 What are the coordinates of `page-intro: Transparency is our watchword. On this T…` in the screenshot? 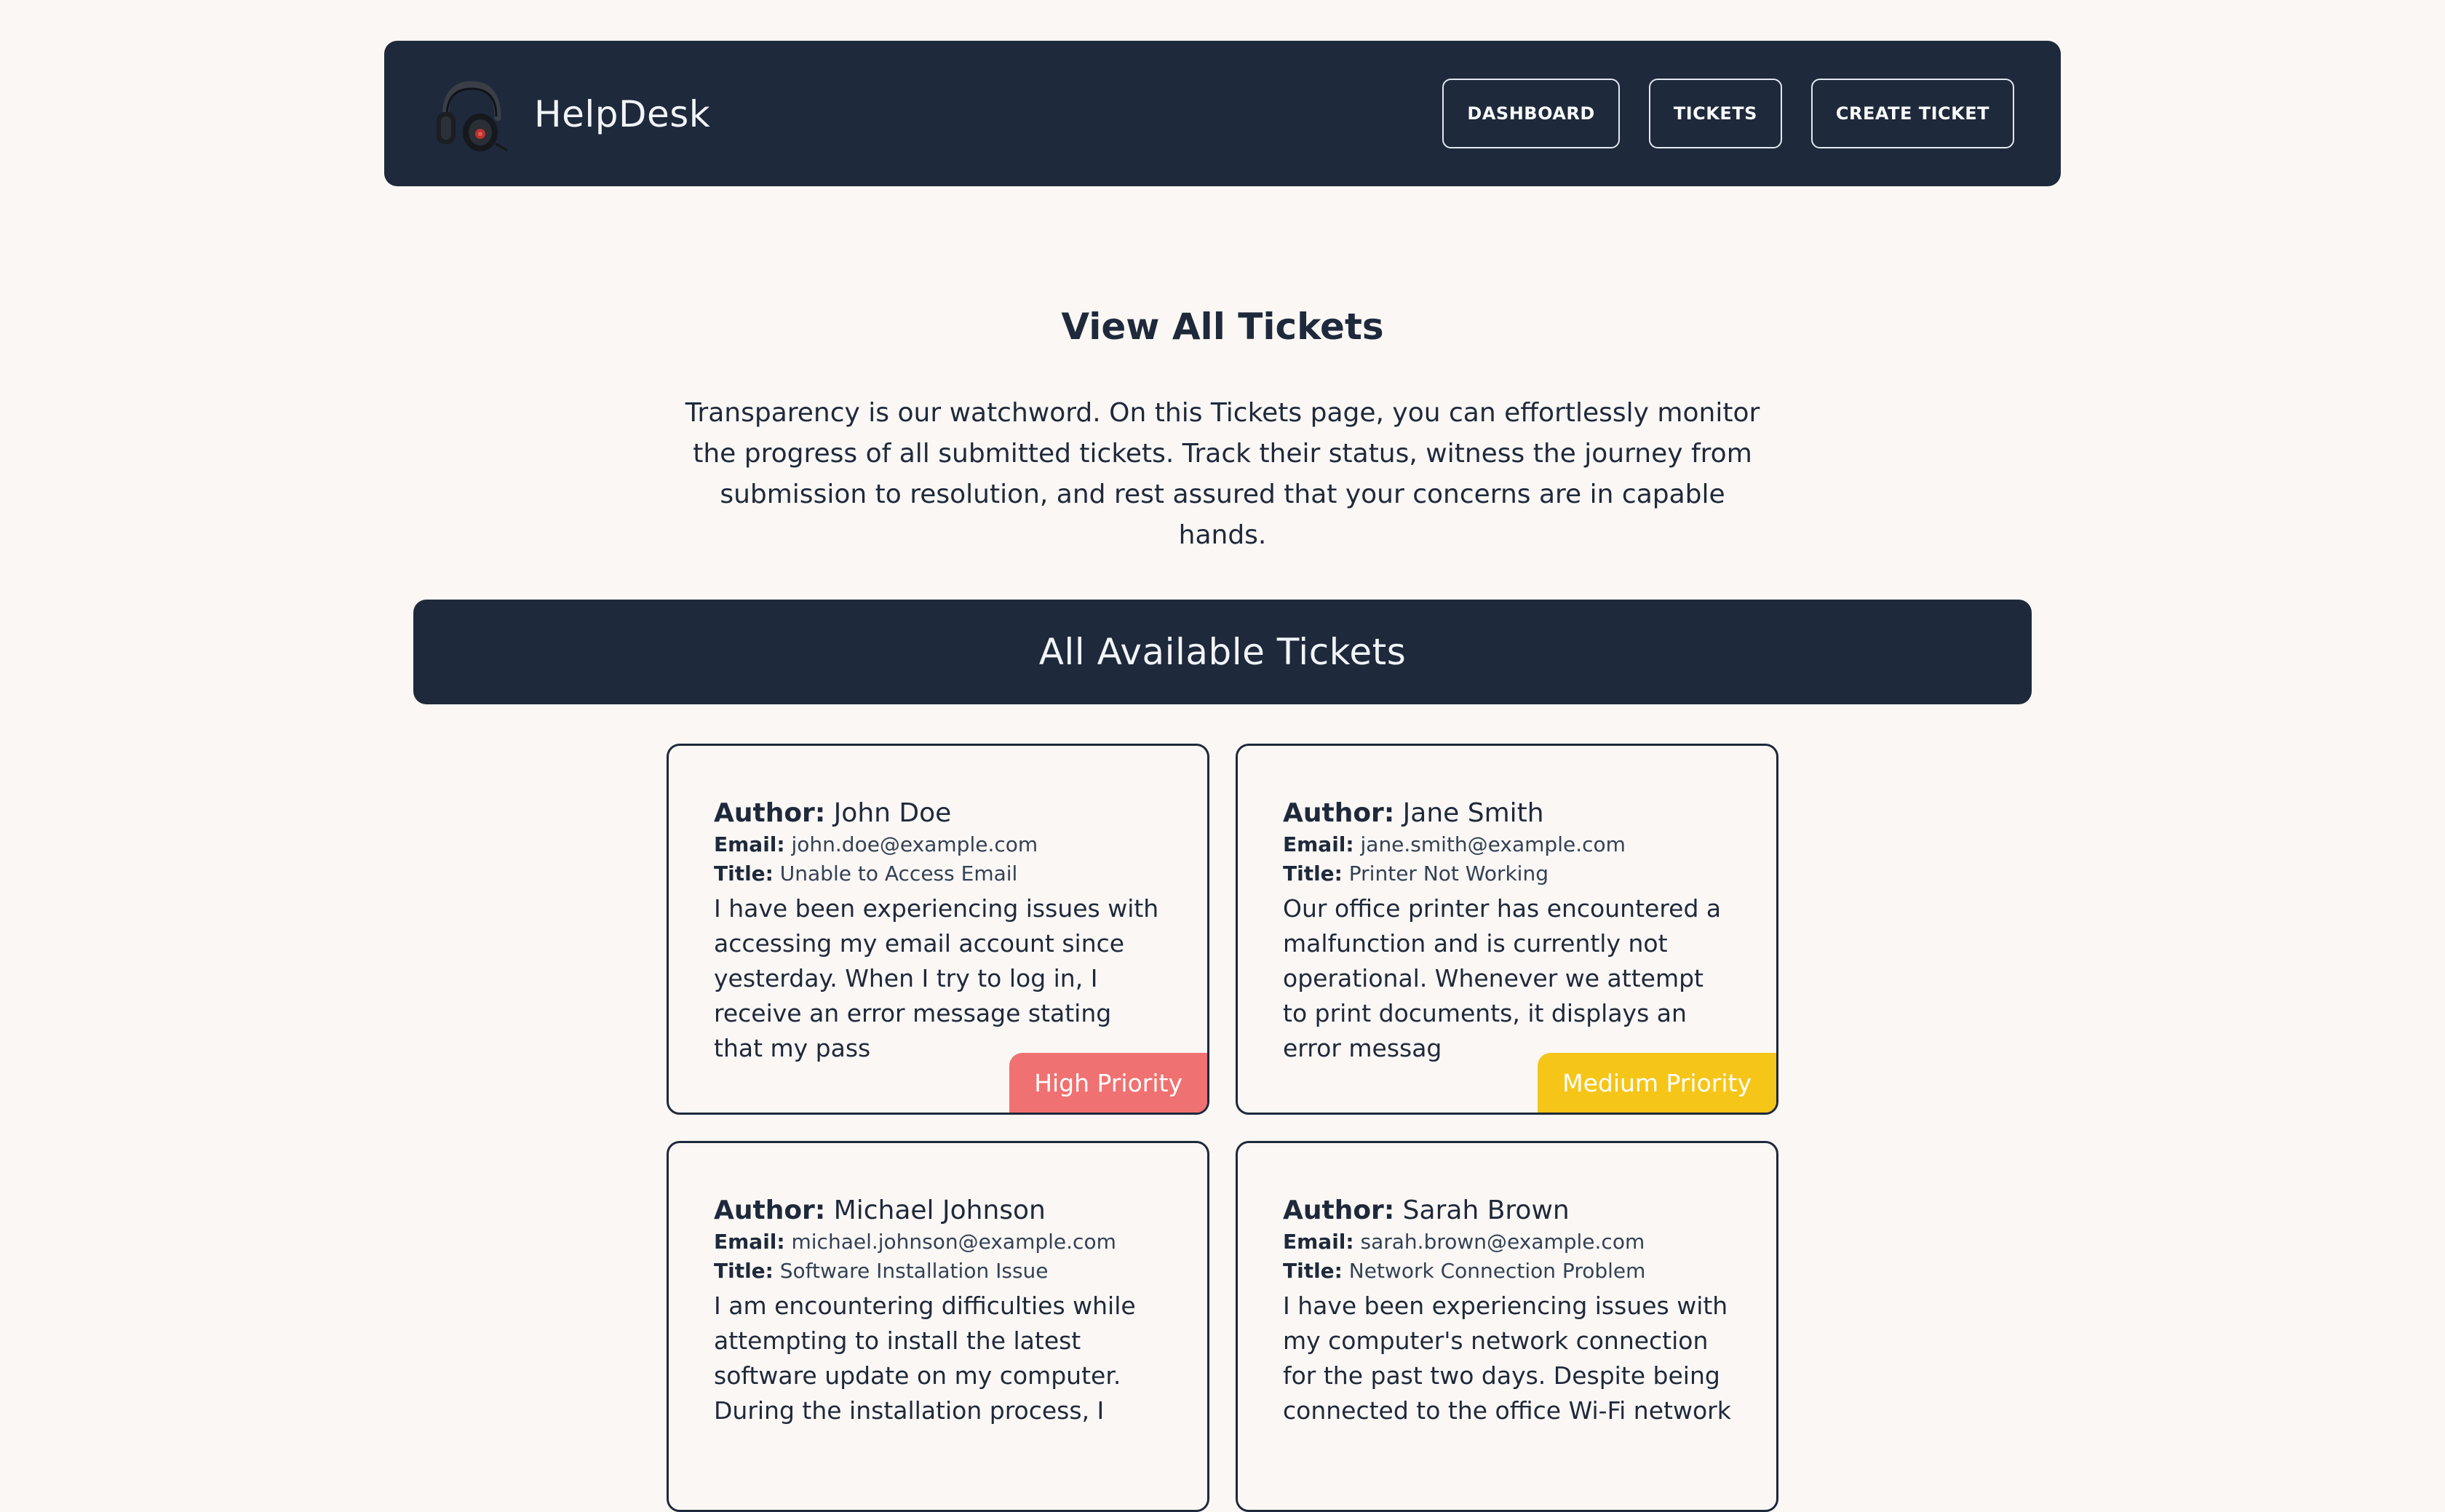 It's located at (1222, 474).